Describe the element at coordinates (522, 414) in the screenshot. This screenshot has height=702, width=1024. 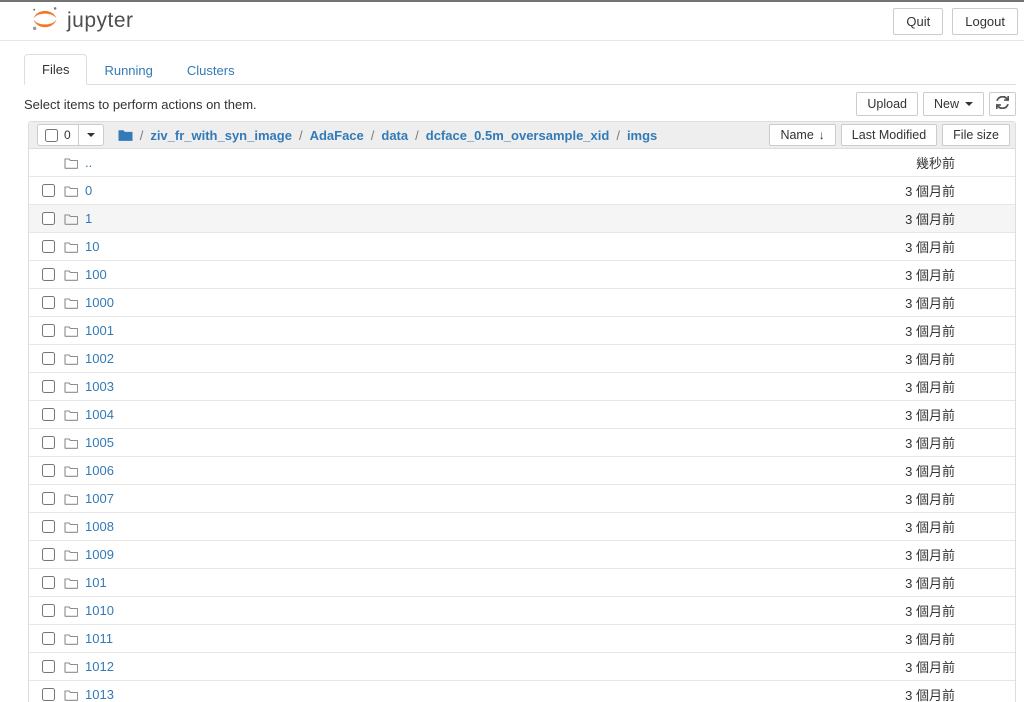
I see `table-row: 1004 3 個月前` at that location.